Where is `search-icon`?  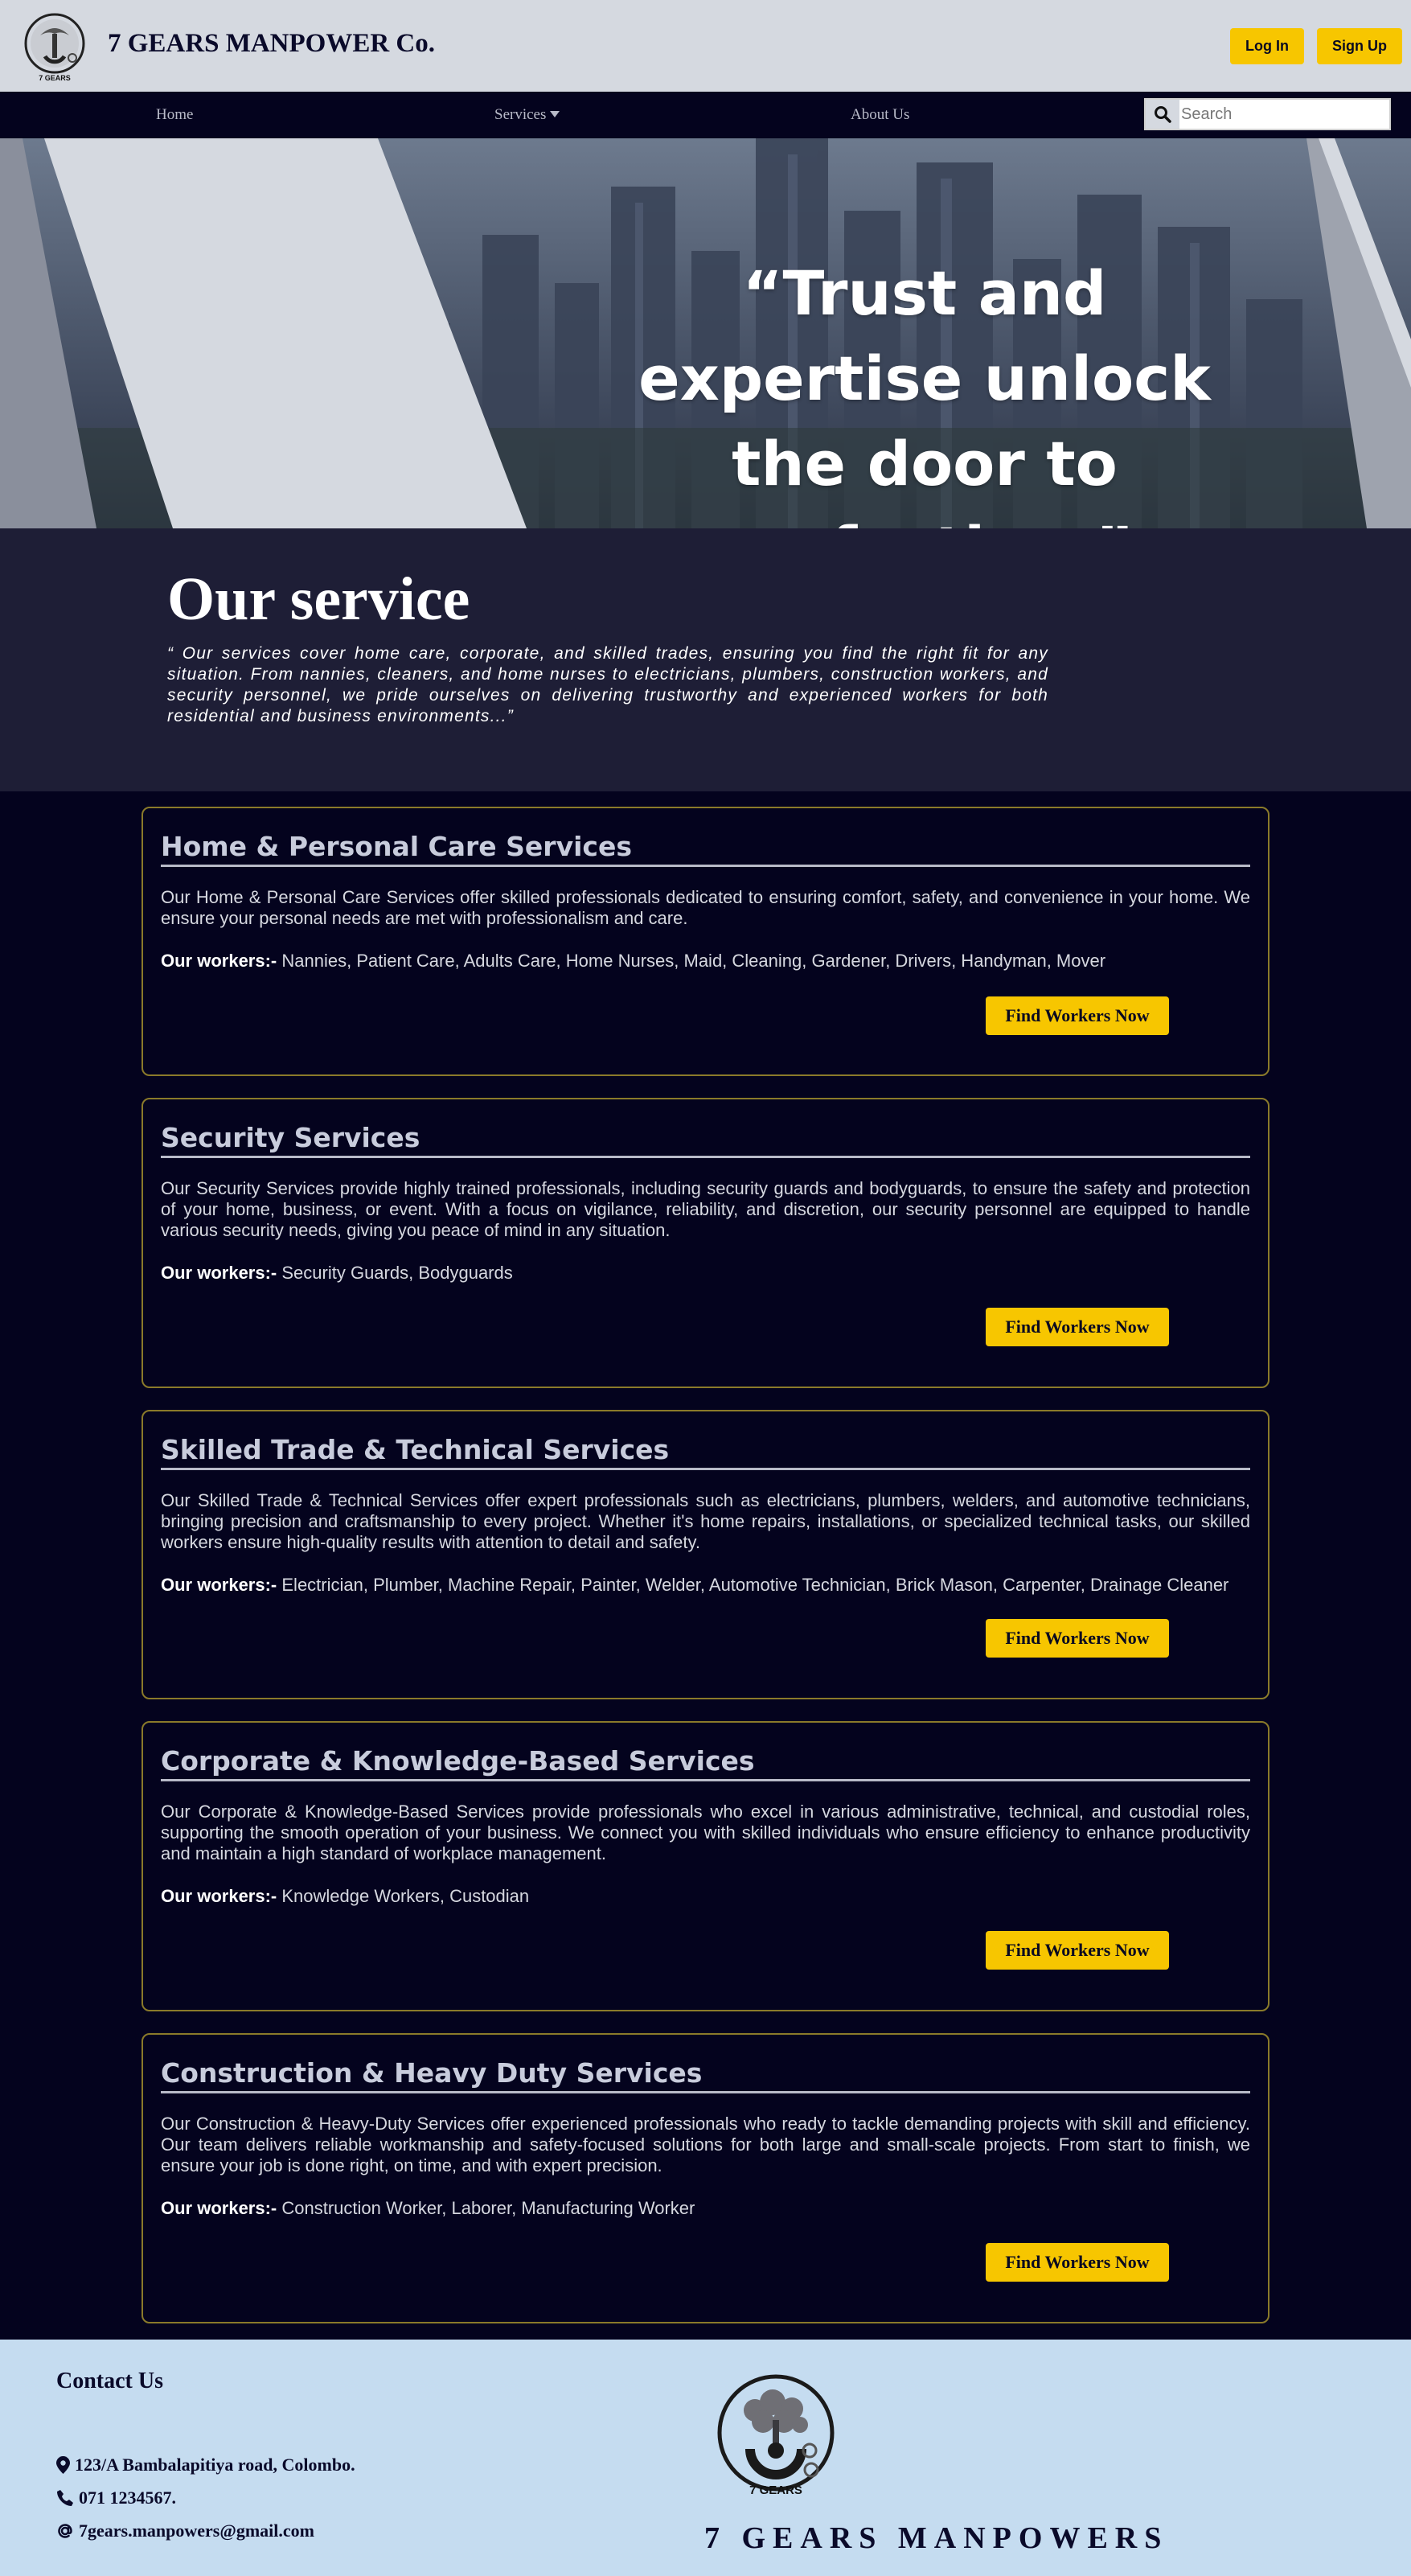
search-icon is located at coordinates (1162, 114).